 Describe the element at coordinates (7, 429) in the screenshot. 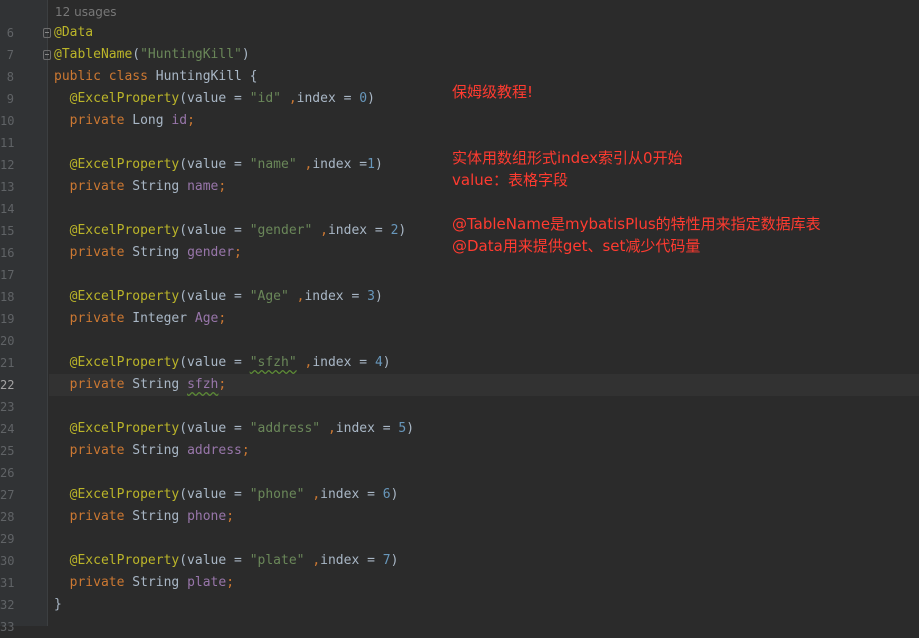

I see `line-number: 24` at that location.